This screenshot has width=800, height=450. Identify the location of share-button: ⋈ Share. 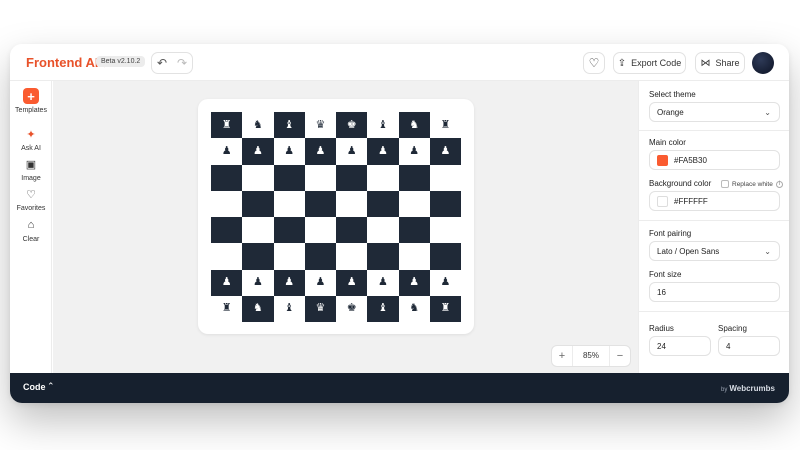
(720, 63).